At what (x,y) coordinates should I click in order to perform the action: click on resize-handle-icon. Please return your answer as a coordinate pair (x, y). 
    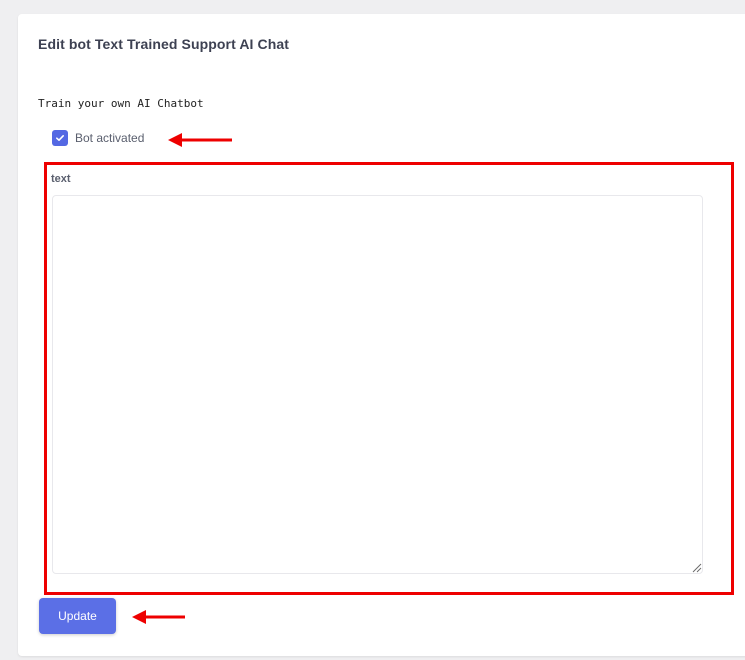
    Looking at the image, I should click on (697, 568).